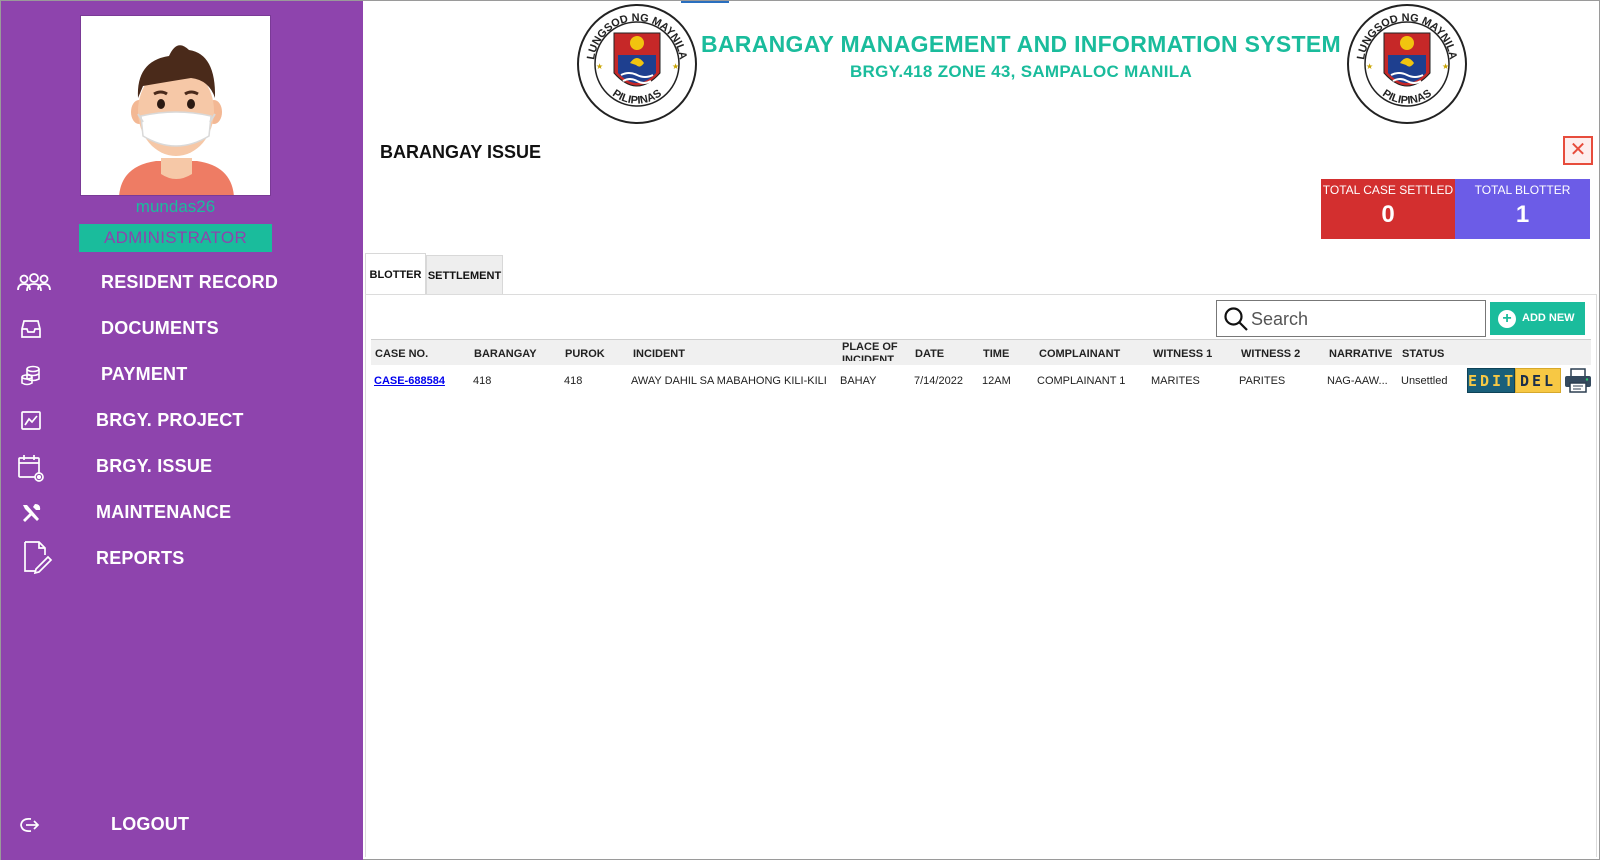 Image resolution: width=1600 pixels, height=860 pixels. I want to click on delete-button: DEL, so click(1538, 380).